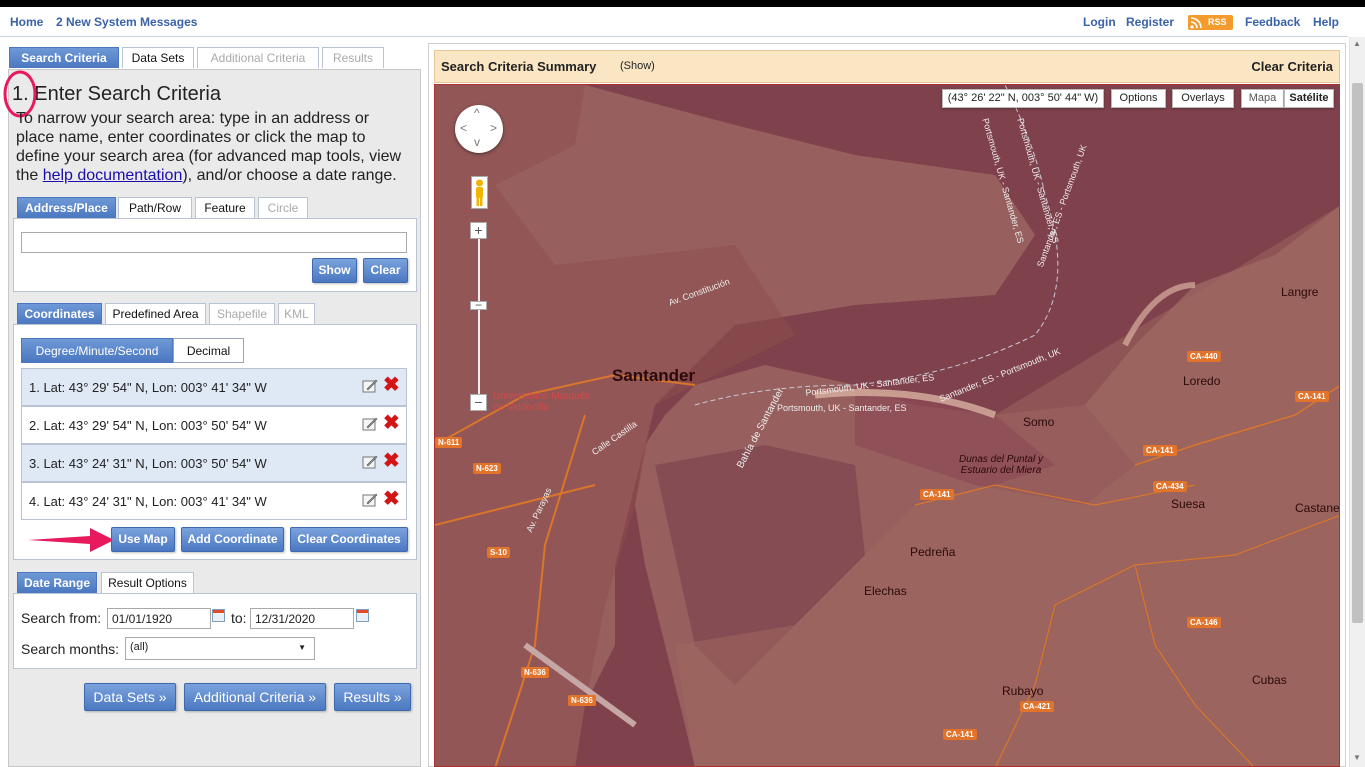 The height and width of the screenshot is (767, 1365). Describe the element at coordinates (296, 313) in the screenshot. I see `tab-kml: KML` at that location.